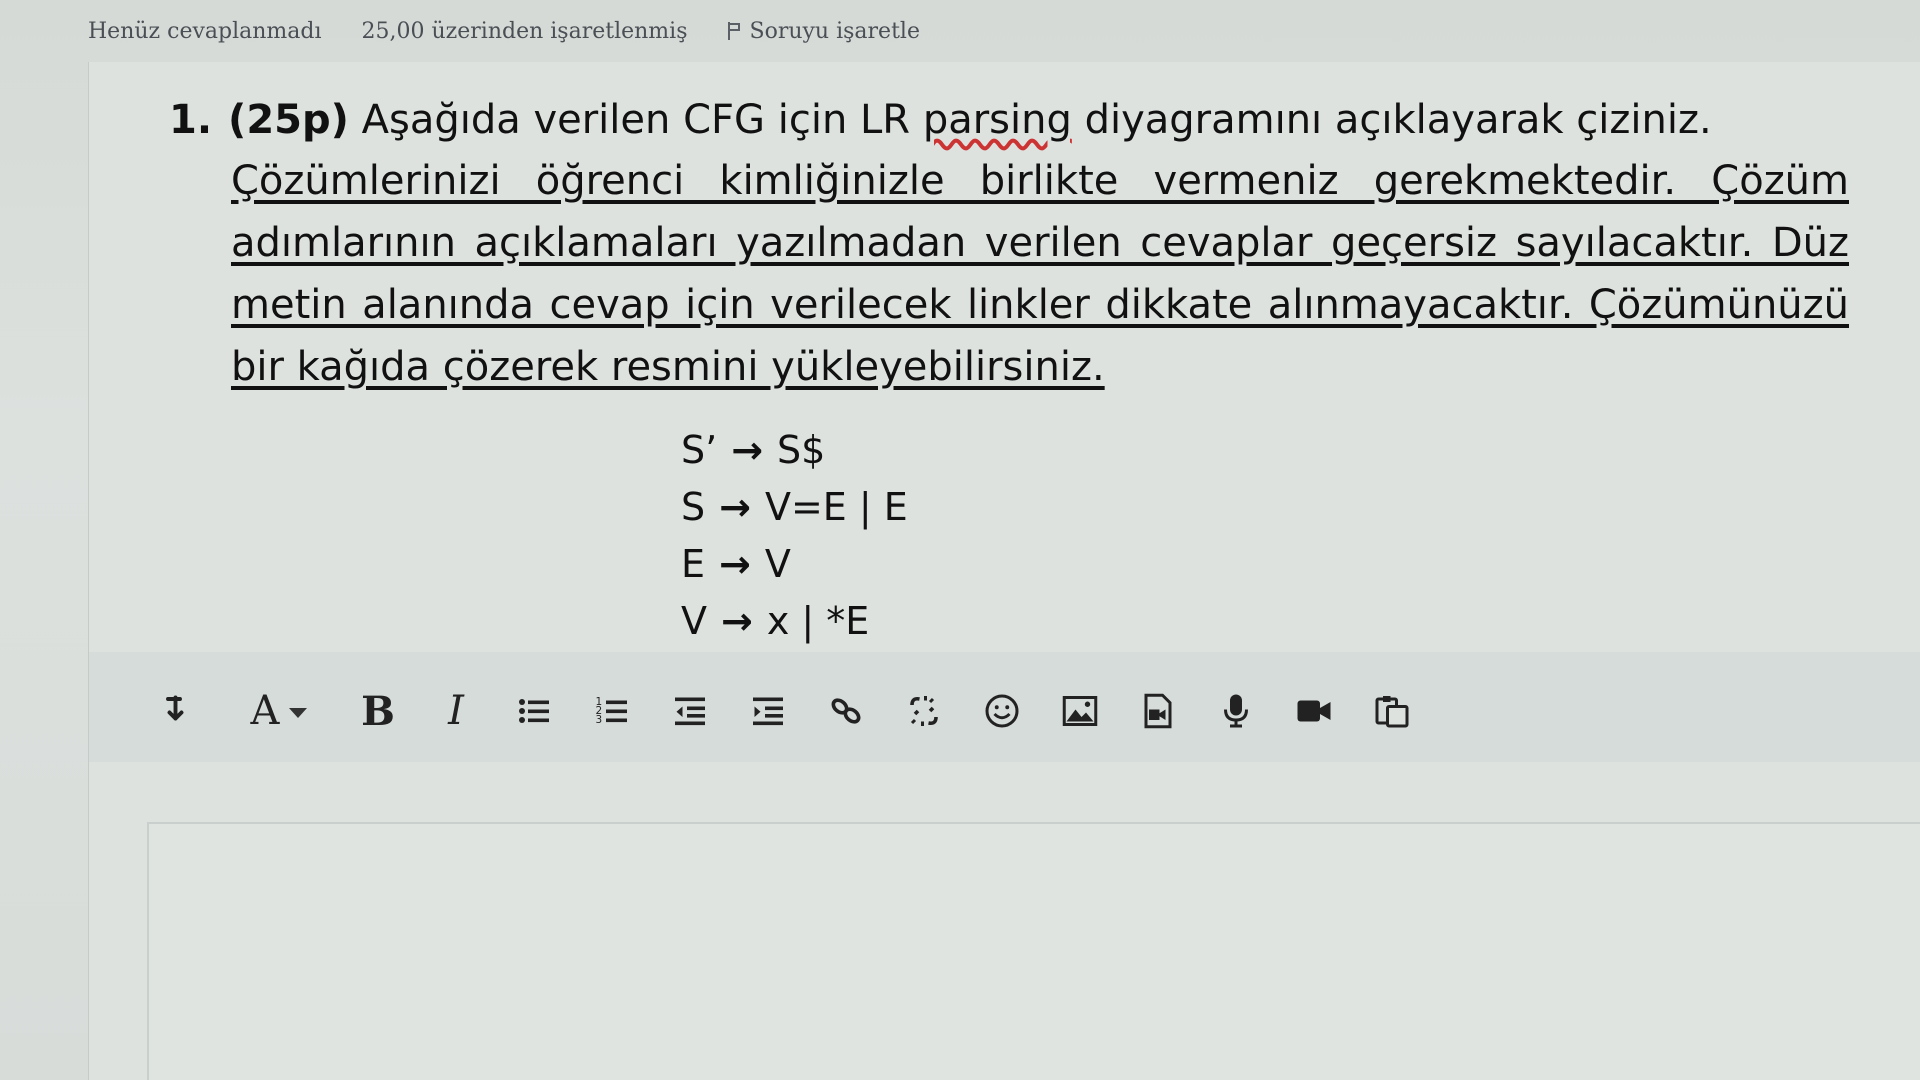 Image resolution: width=1920 pixels, height=1080 pixels. I want to click on emoji-button, so click(1002, 711).